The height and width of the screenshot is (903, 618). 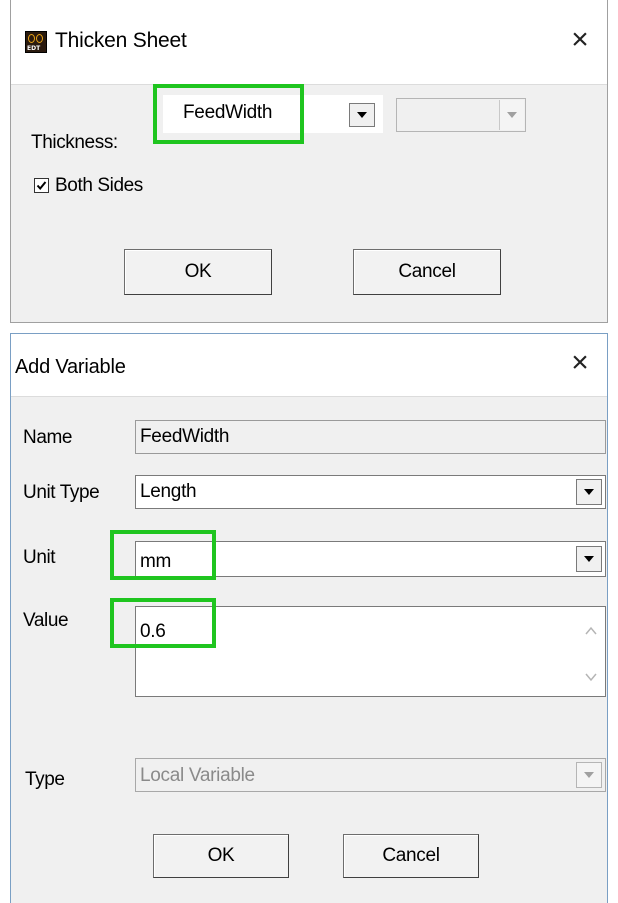 I want to click on type-label: Type, so click(x=45, y=779).